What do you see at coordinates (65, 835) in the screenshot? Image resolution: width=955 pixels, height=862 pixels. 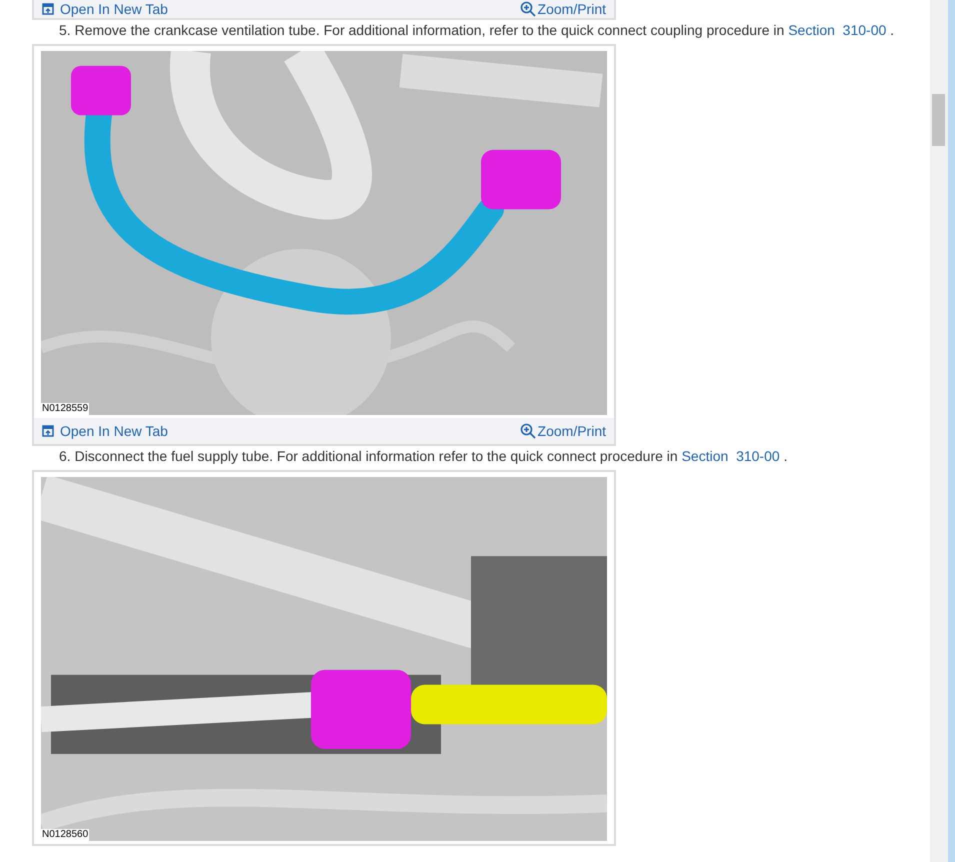 I see `figure-id-label: N0128560` at bounding box center [65, 835].